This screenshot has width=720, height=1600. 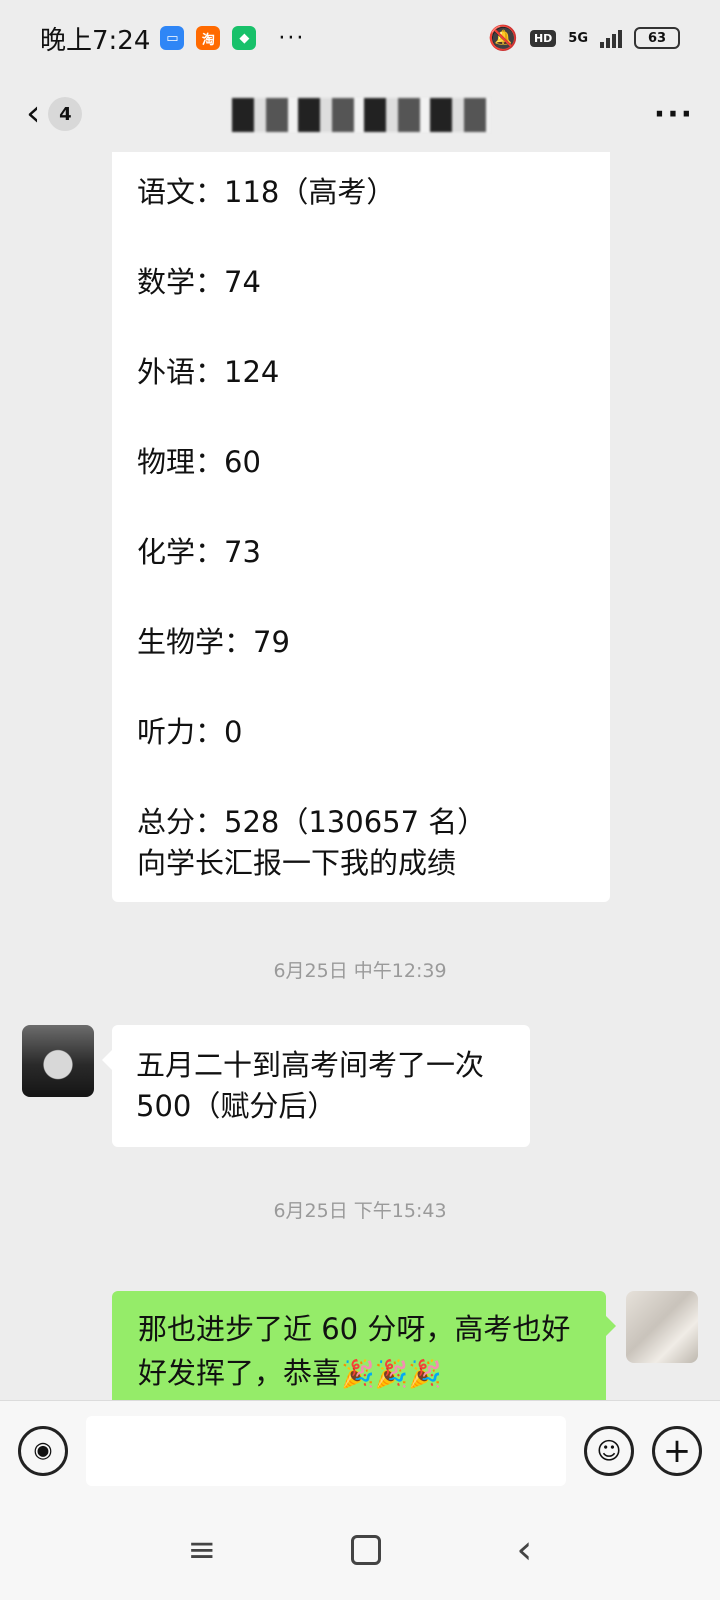 I want to click on home-icon, so click(x=366, y=1550).